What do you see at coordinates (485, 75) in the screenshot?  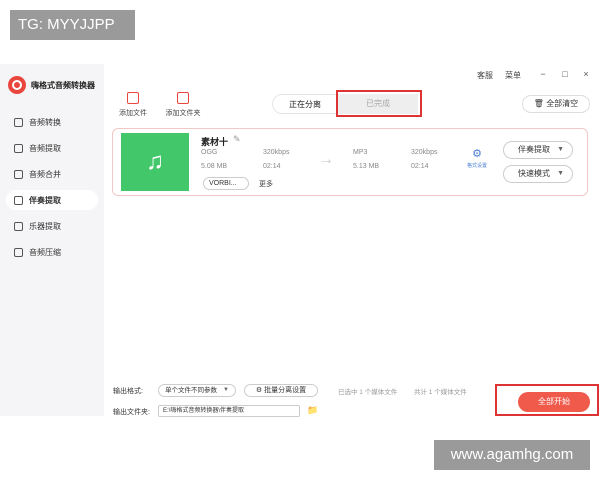 I see `customer-service-link: 客服` at bounding box center [485, 75].